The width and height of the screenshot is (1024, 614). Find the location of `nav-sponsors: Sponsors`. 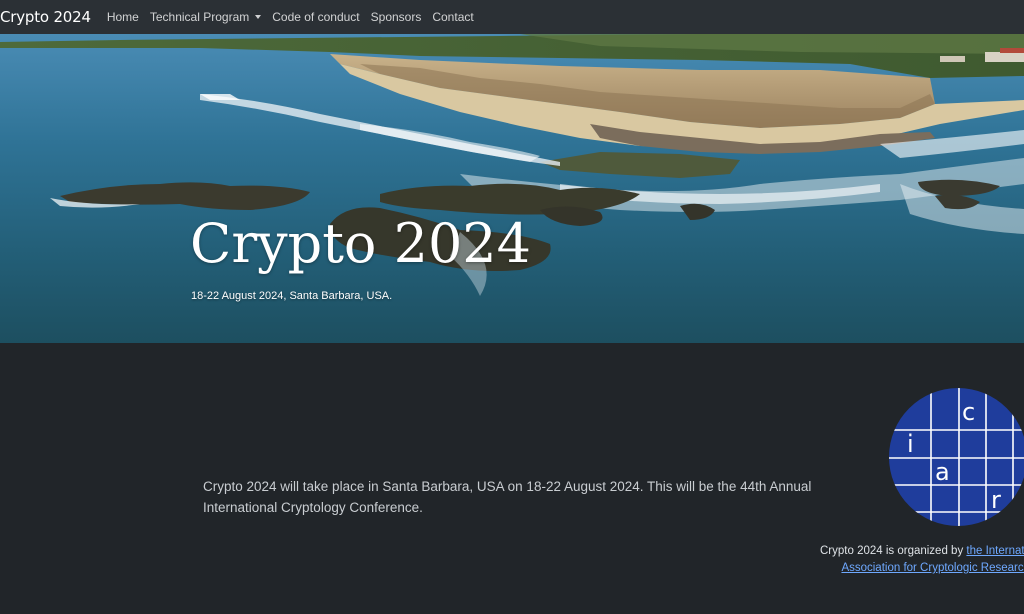

nav-sponsors: Sponsors is located at coordinates (396, 17).